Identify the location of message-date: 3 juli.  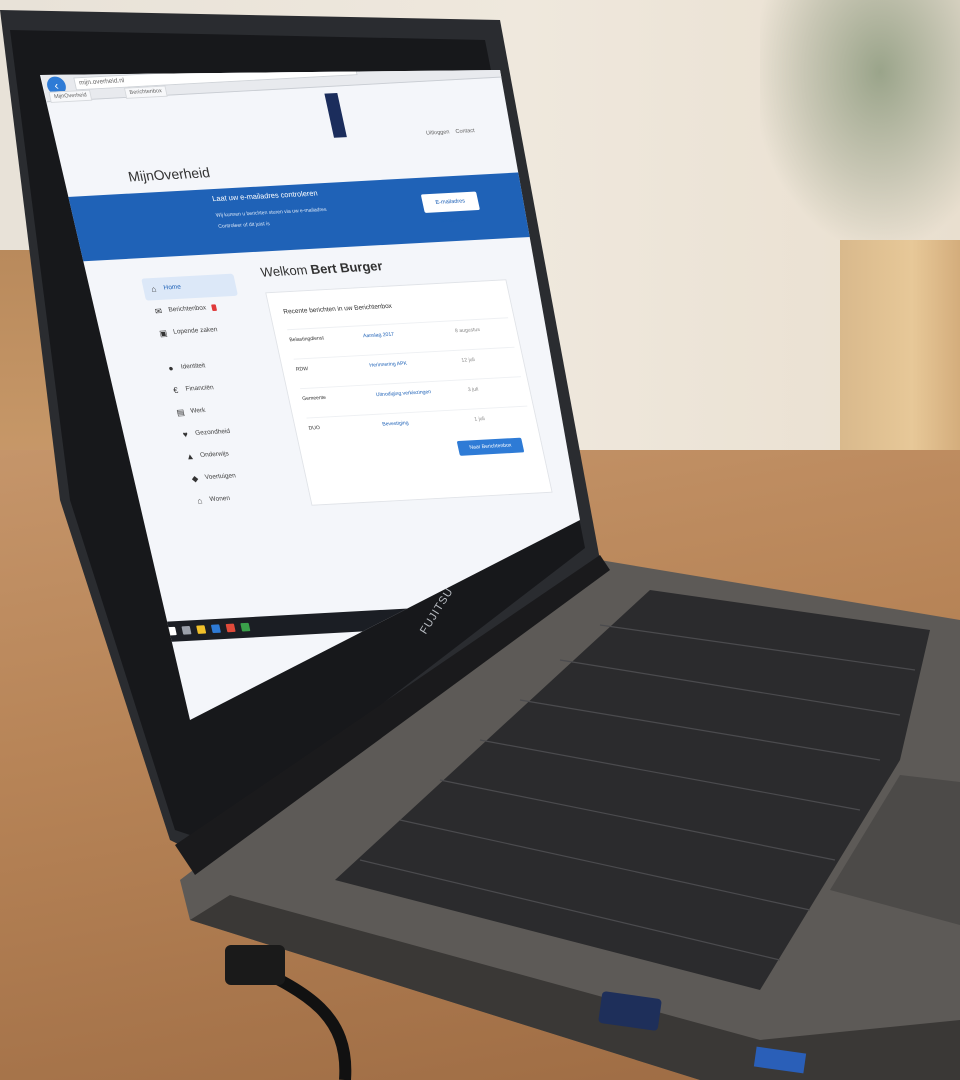
(473, 389).